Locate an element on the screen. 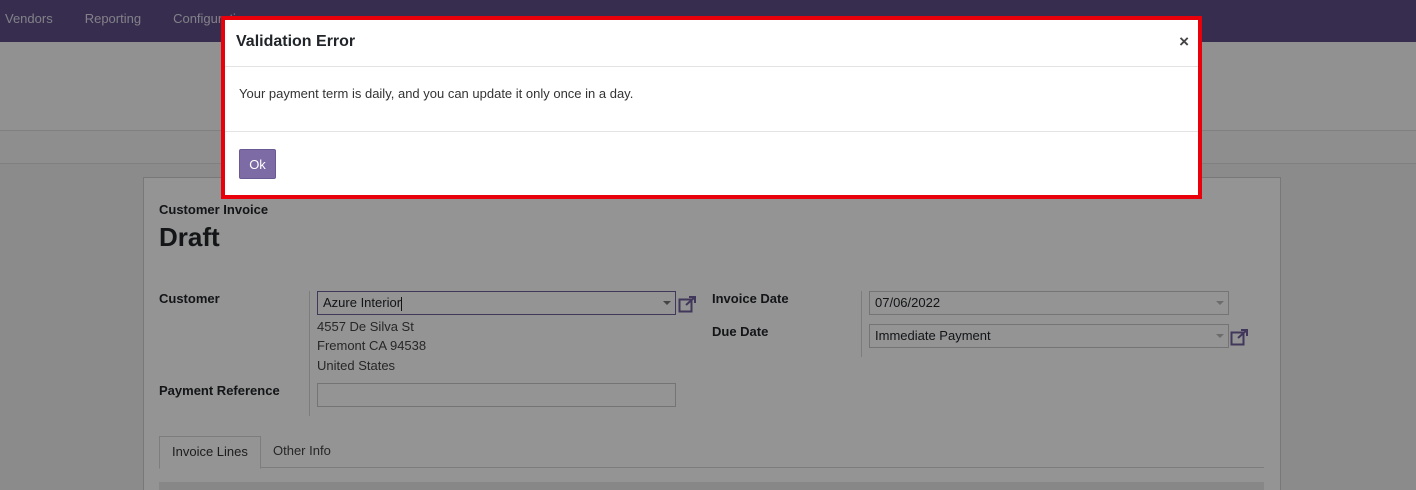 The height and width of the screenshot is (490, 1416). dialog-header: Validation Error × is located at coordinates (711, 43).